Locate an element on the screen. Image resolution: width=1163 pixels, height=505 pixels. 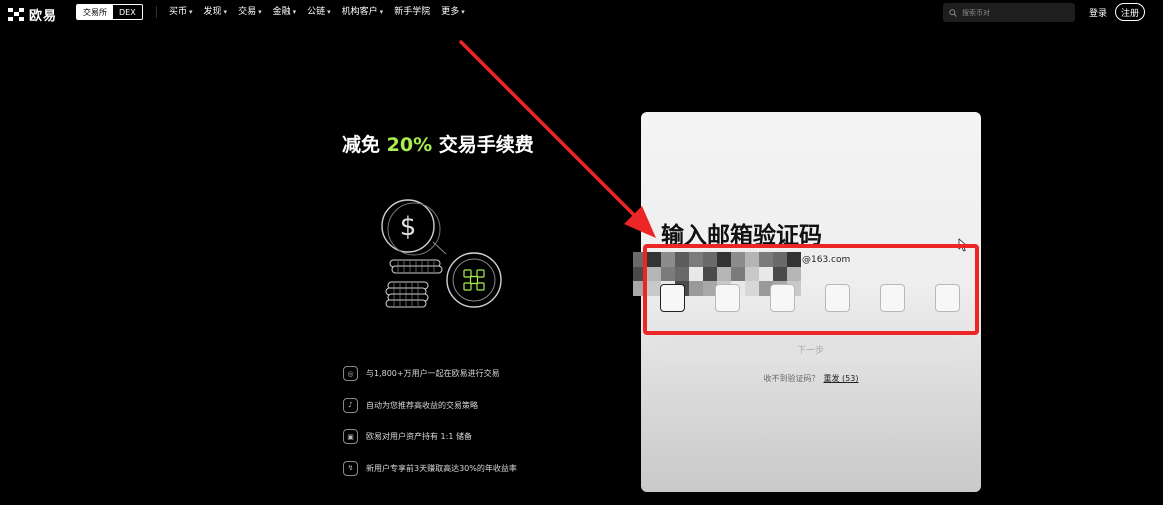
nav-menu-label: 发现 is located at coordinates (212, 12).